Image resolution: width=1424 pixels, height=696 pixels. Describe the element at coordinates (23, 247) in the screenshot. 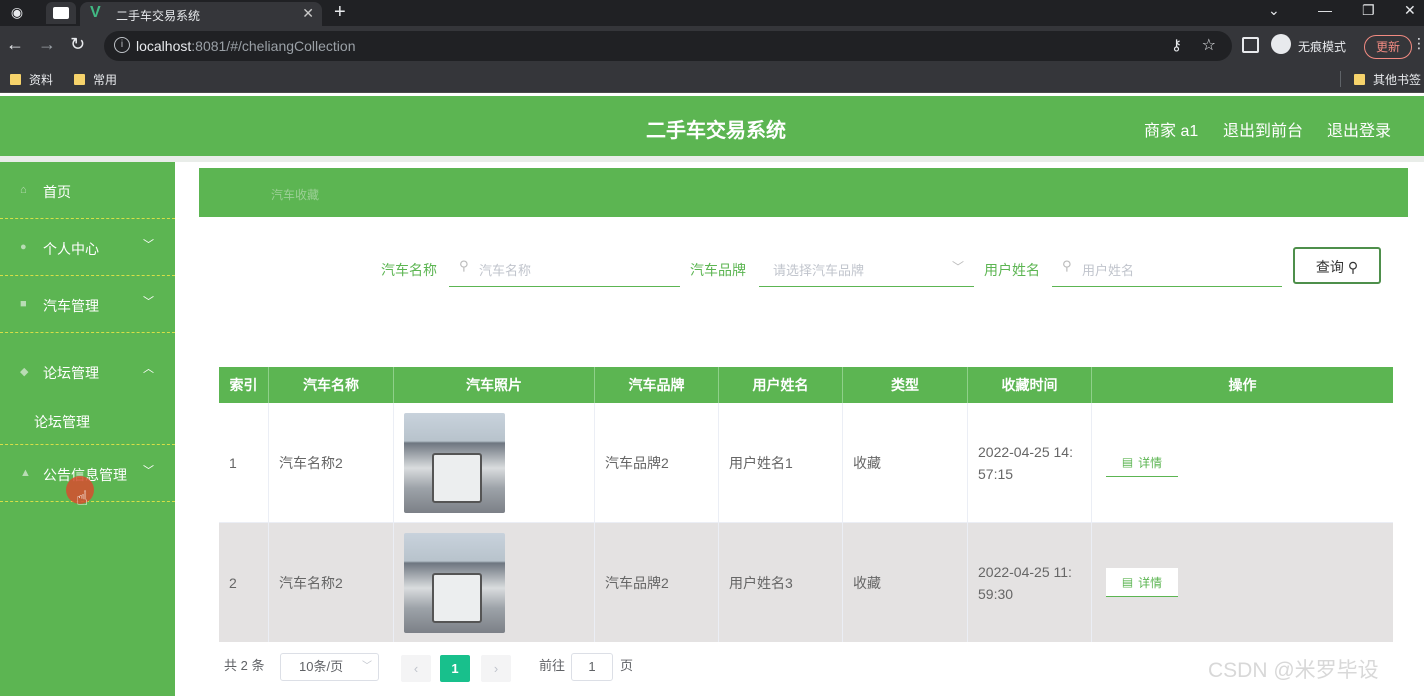

I see `user-icon: ●` at that location.